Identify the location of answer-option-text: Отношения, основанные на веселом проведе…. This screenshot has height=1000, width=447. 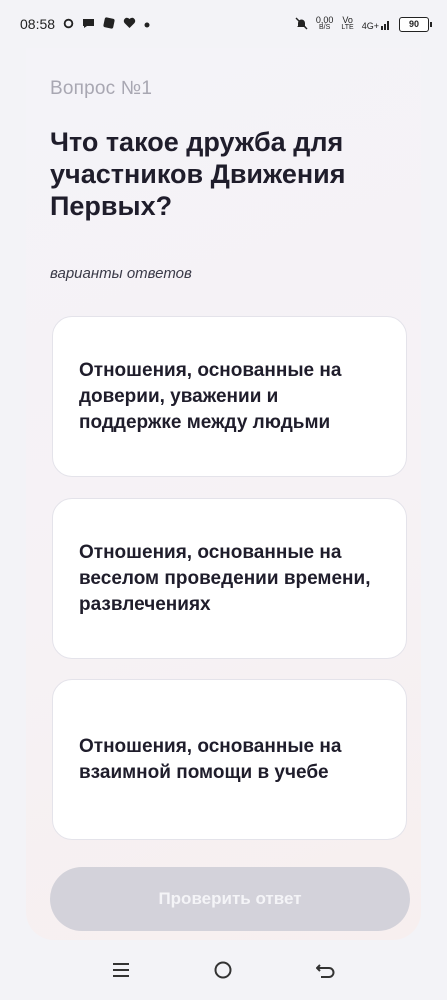
(225, 578).